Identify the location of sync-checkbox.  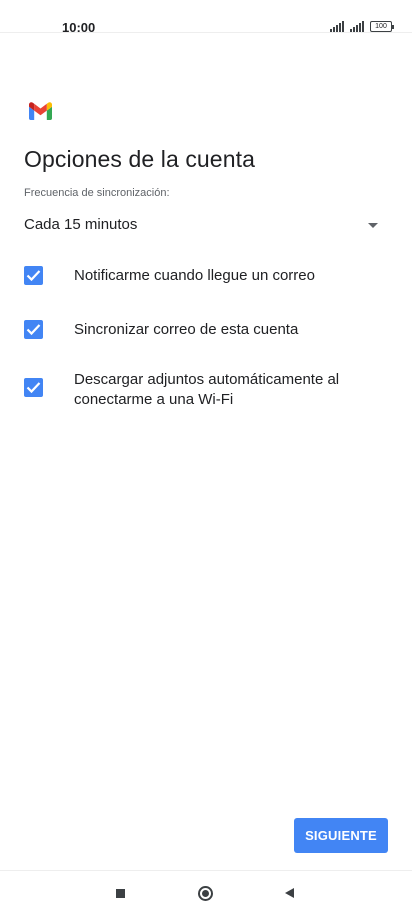
(33, 329).